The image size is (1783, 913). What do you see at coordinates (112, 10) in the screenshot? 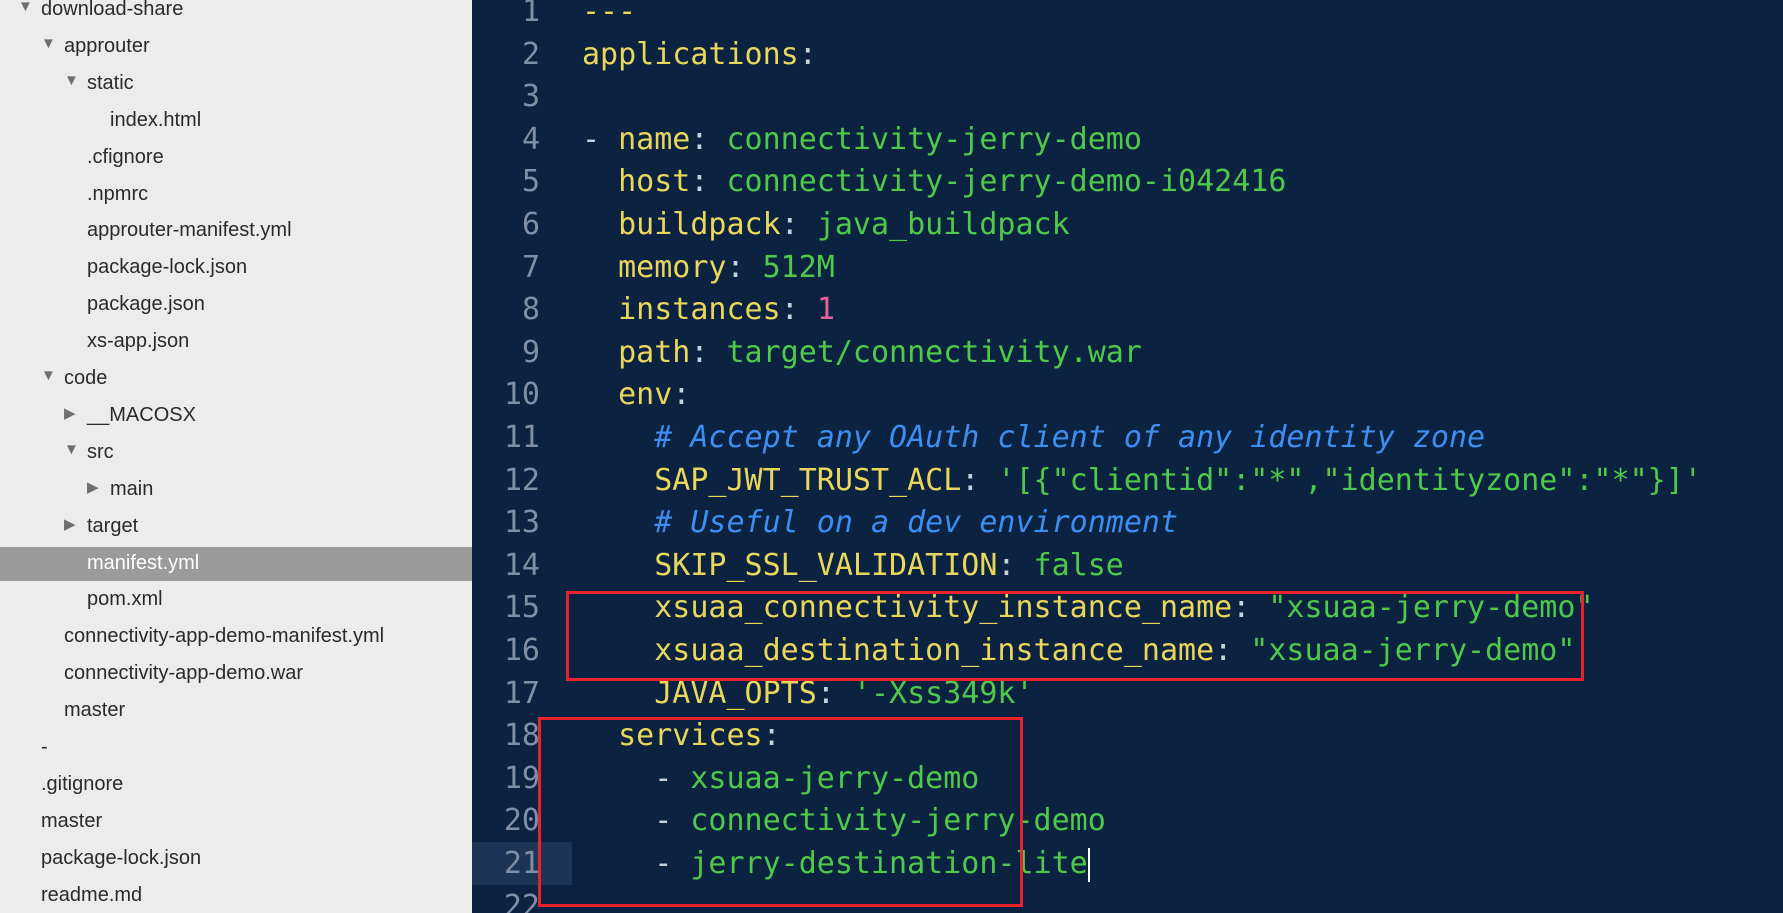
I see `tree-item-label: download-share` at bounding box center [112, 10].